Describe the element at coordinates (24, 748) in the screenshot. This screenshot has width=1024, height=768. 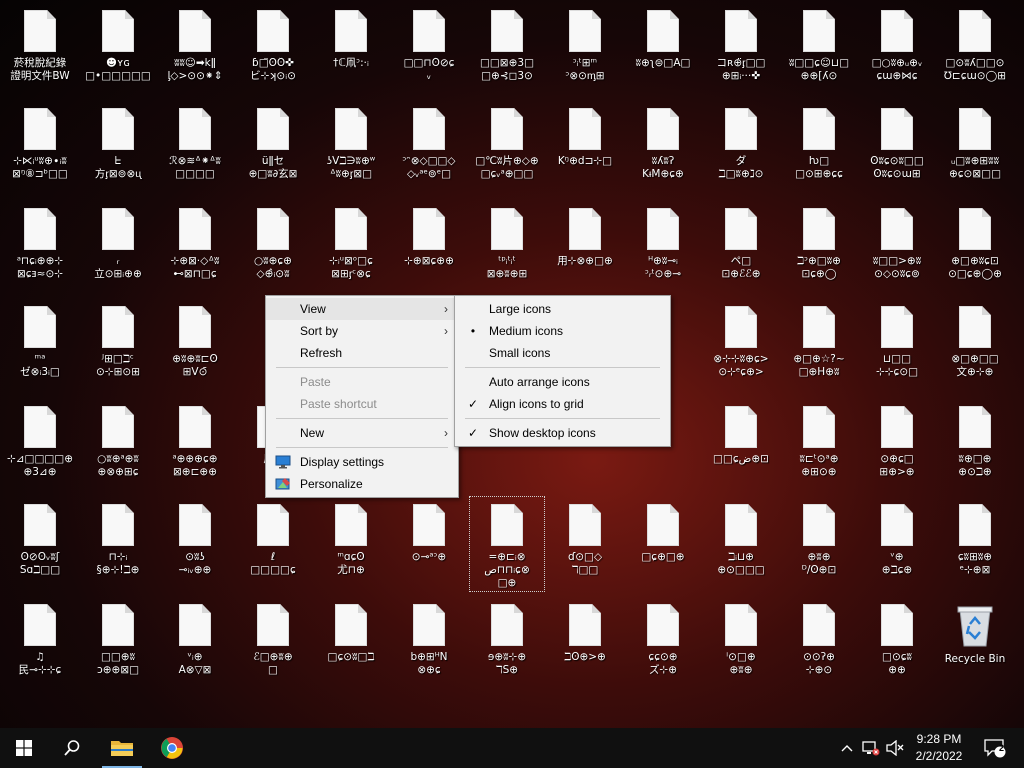
I see `start-button` at that location.